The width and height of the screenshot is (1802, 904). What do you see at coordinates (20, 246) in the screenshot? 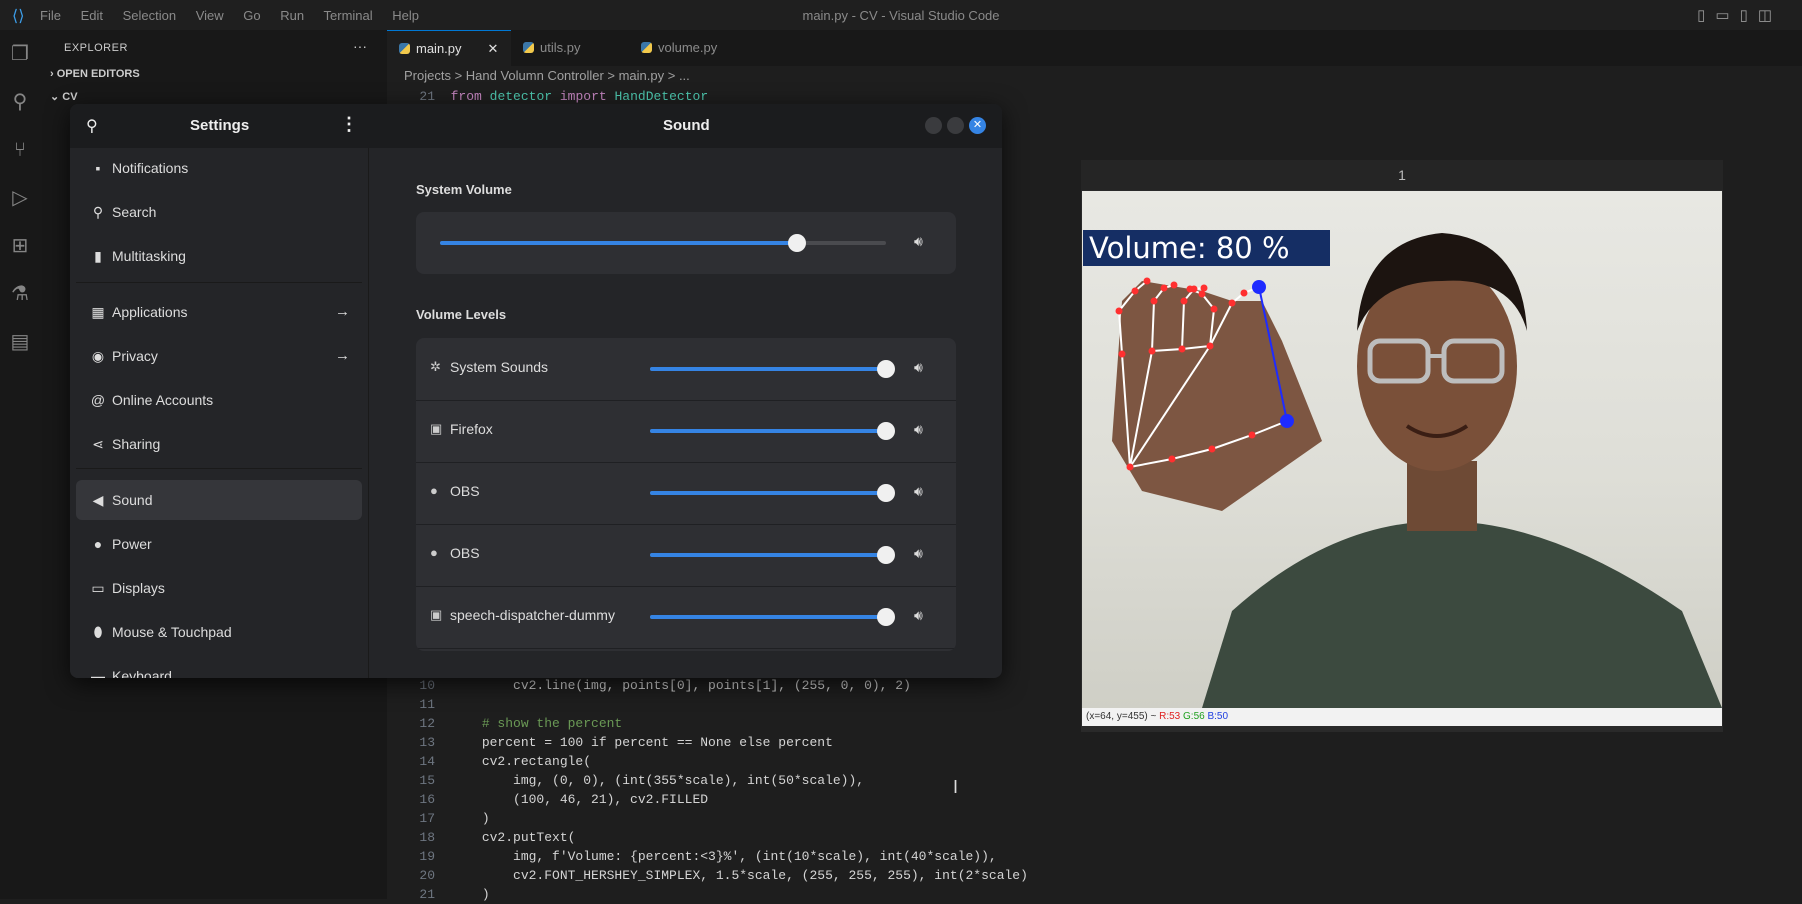
I see `extensions-icon: ⊞` at bounding box center [20, 246].